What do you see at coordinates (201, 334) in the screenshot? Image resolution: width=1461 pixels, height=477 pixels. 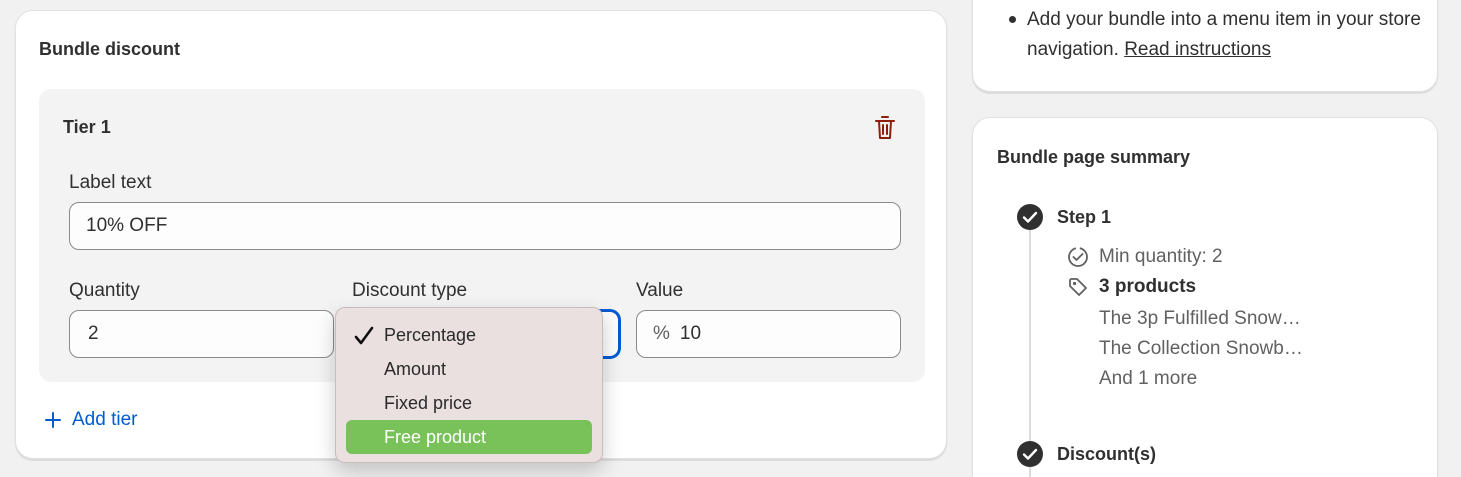 I see `quantity-input: 2` at bounding box center [201, 334].